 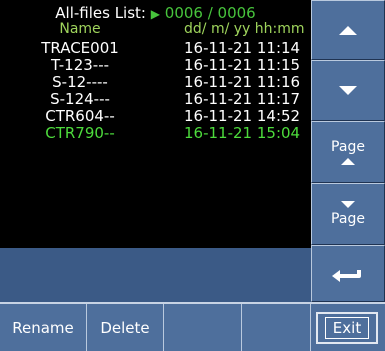 What do you see at coordinates (80, 99) in the screenshot?
I see `file-name: S-124---` at bounding box center [80, 99].